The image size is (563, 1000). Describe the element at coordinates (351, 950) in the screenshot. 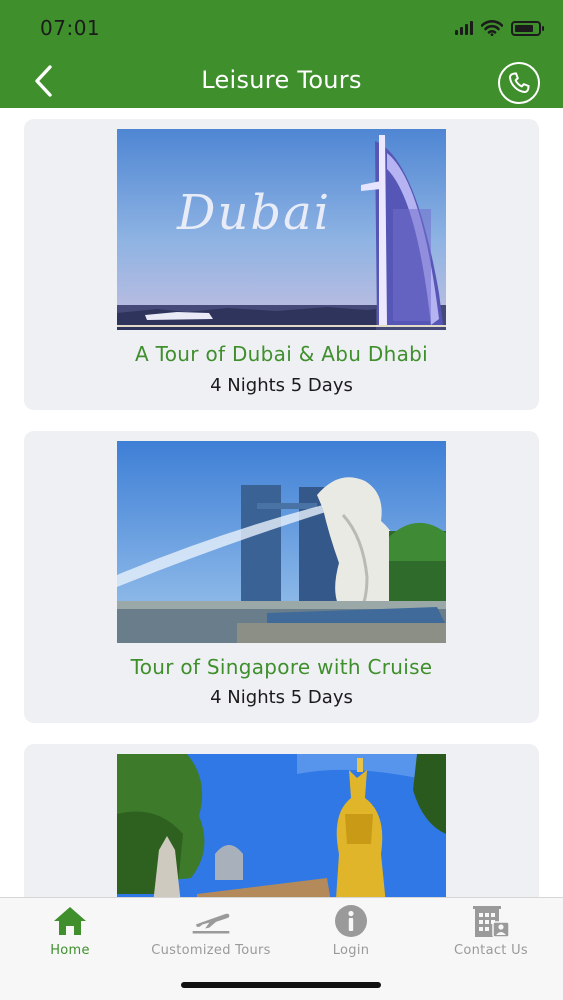

I see `tab-label: Login` at that location.